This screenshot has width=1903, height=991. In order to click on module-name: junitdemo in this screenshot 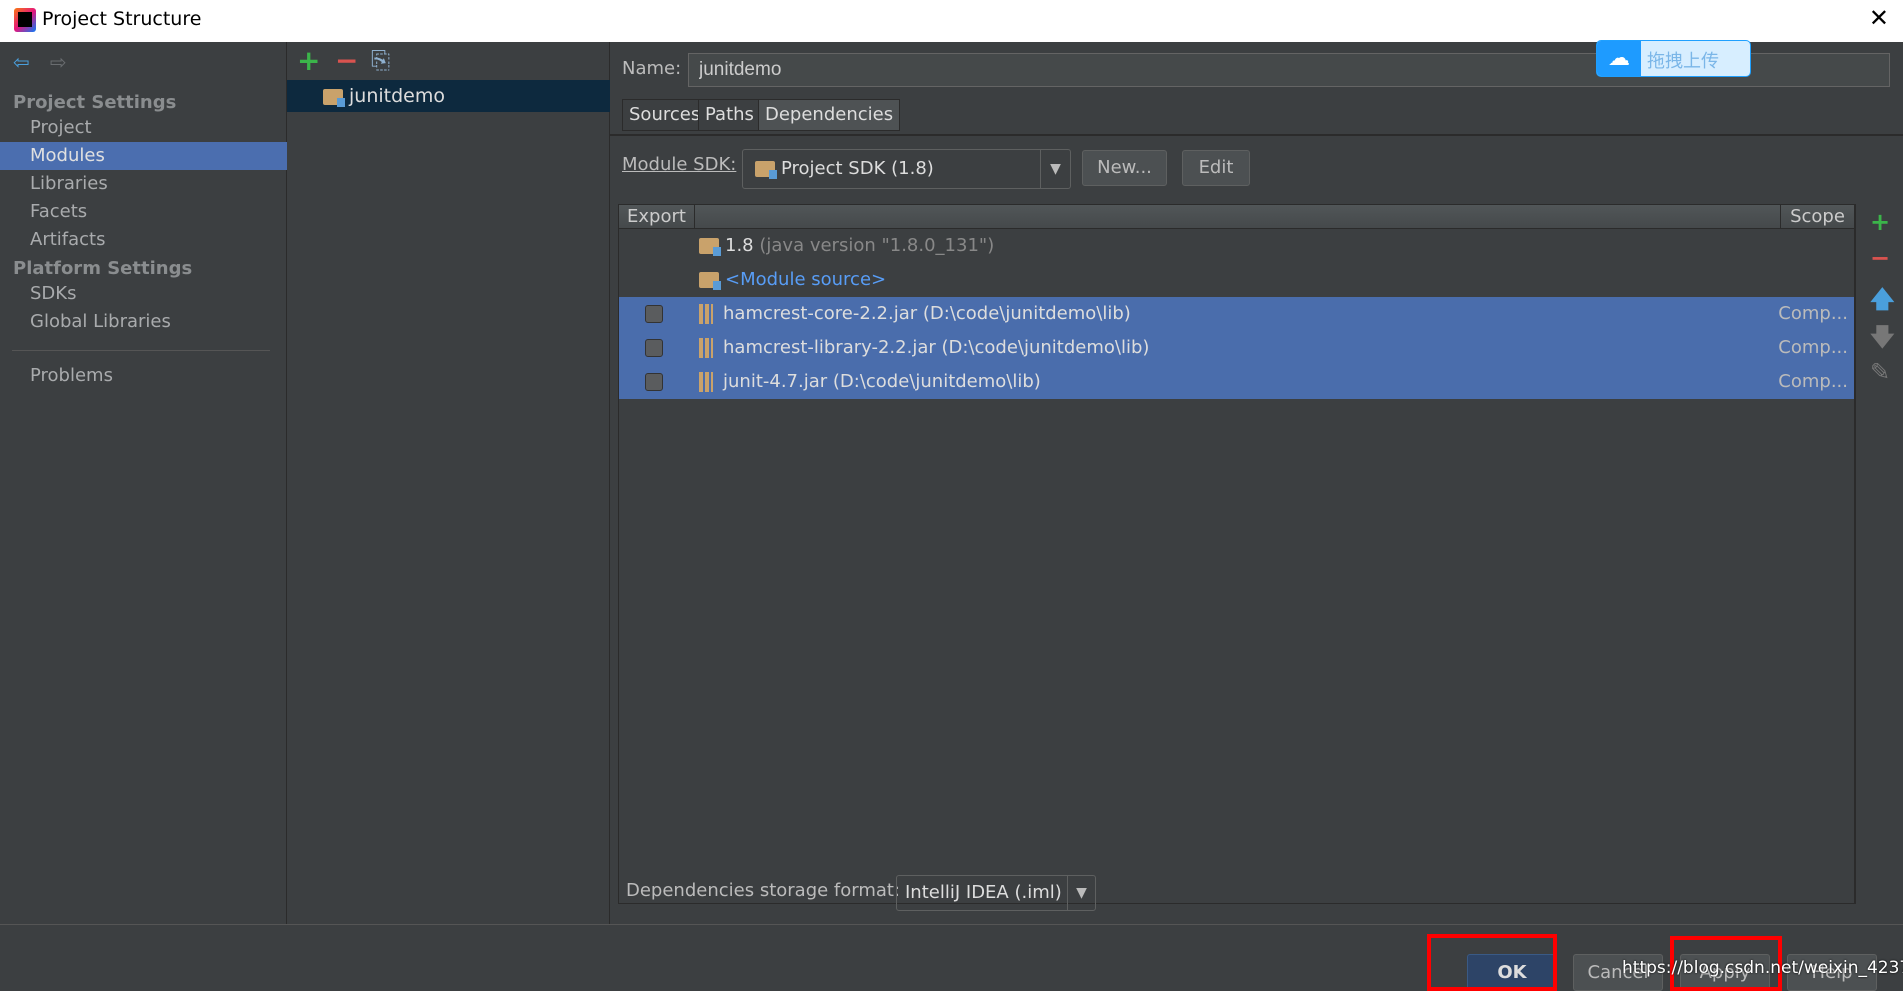, I will do `click(397, 96)`.